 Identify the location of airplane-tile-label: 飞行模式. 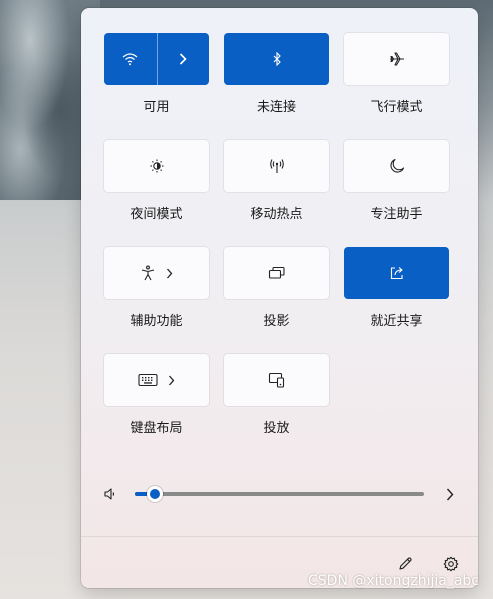
(396, 107).